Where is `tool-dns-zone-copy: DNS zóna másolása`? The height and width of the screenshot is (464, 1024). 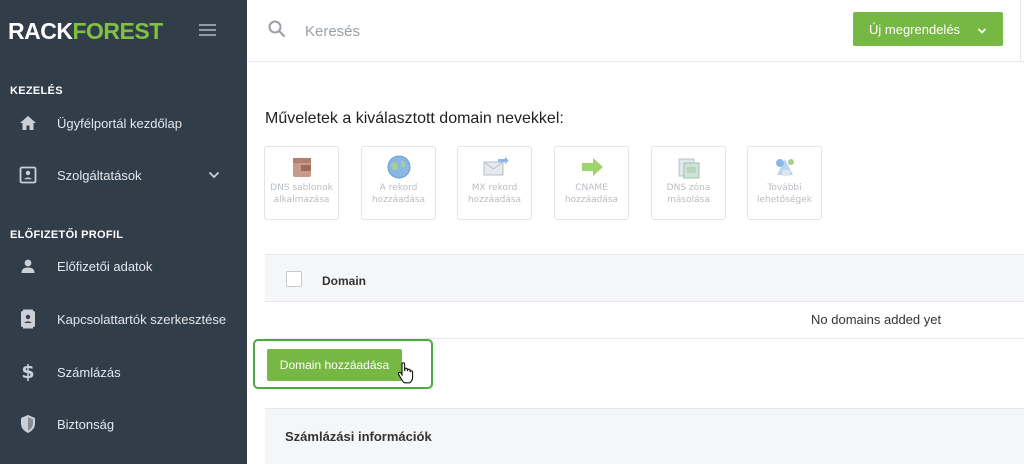 tool-dns-zone-copy: DNS zóna másolása is located at coordinates (688, 183).